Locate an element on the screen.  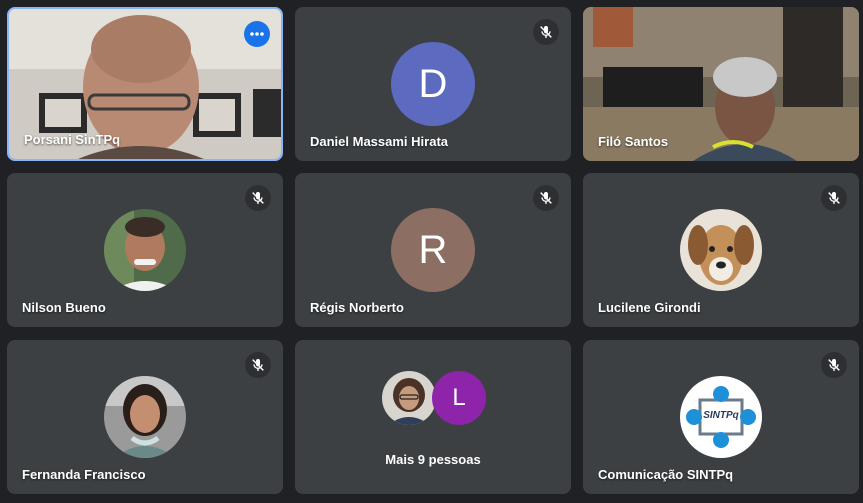
participant-tile-lucilene: Lucilene Girondi is located at coordinates (721, 250).